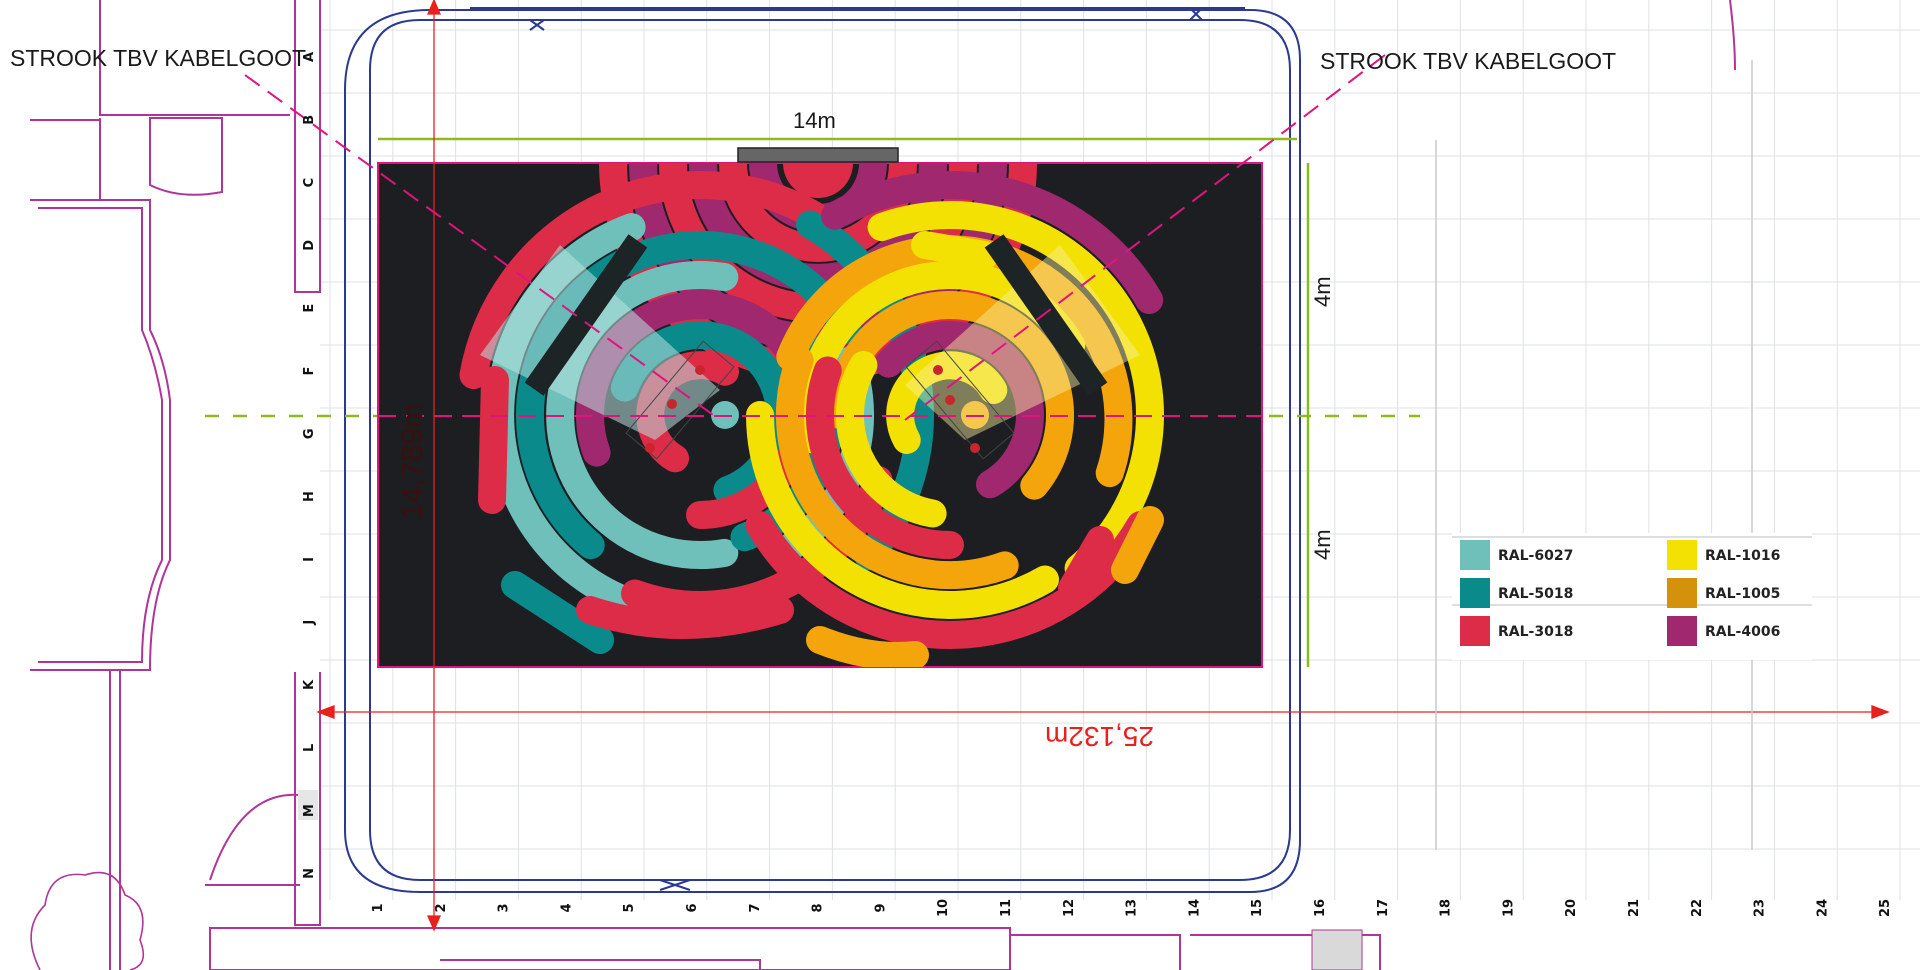  What do you see at coordinates (309, 57) in the screenshot?
I see `row-label: A` at bounding box center [309, 57].